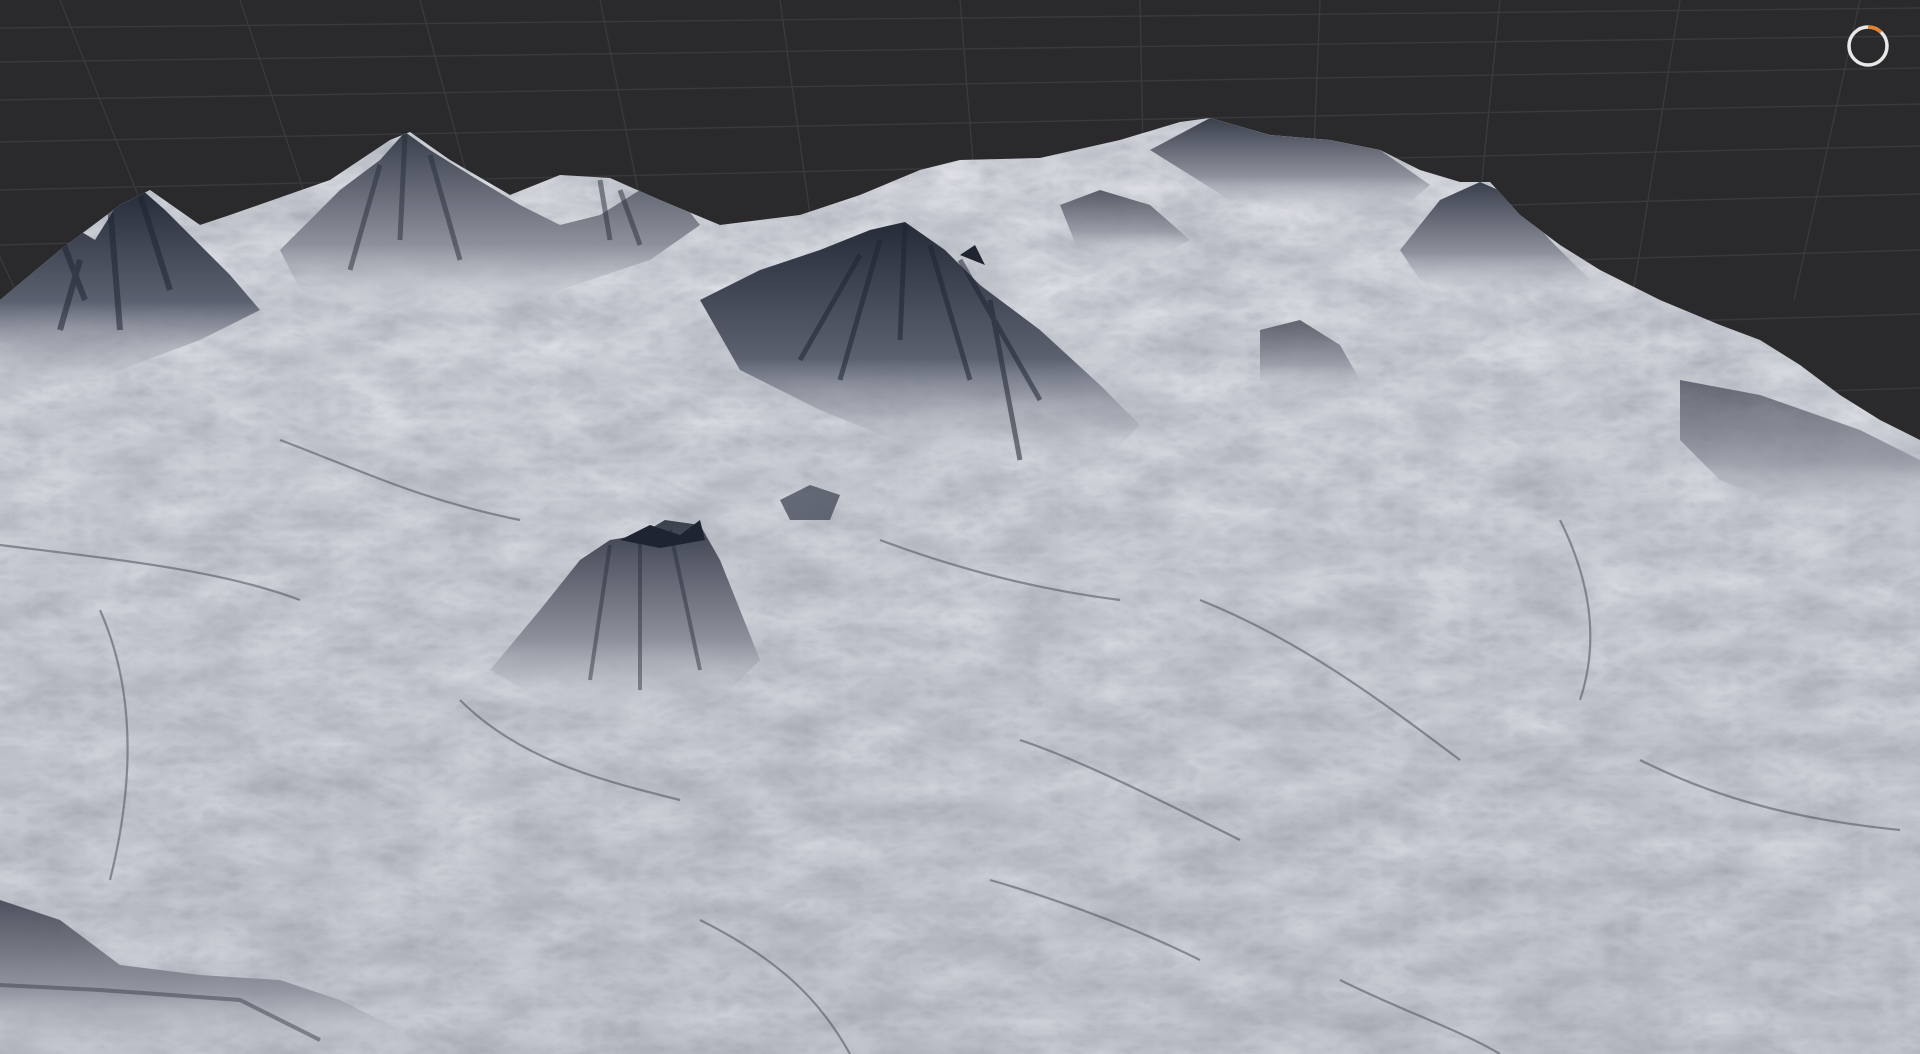 This screenshot has width=1920, height=1054. I want to click on render-progress-indicator, so click(1868, 46).